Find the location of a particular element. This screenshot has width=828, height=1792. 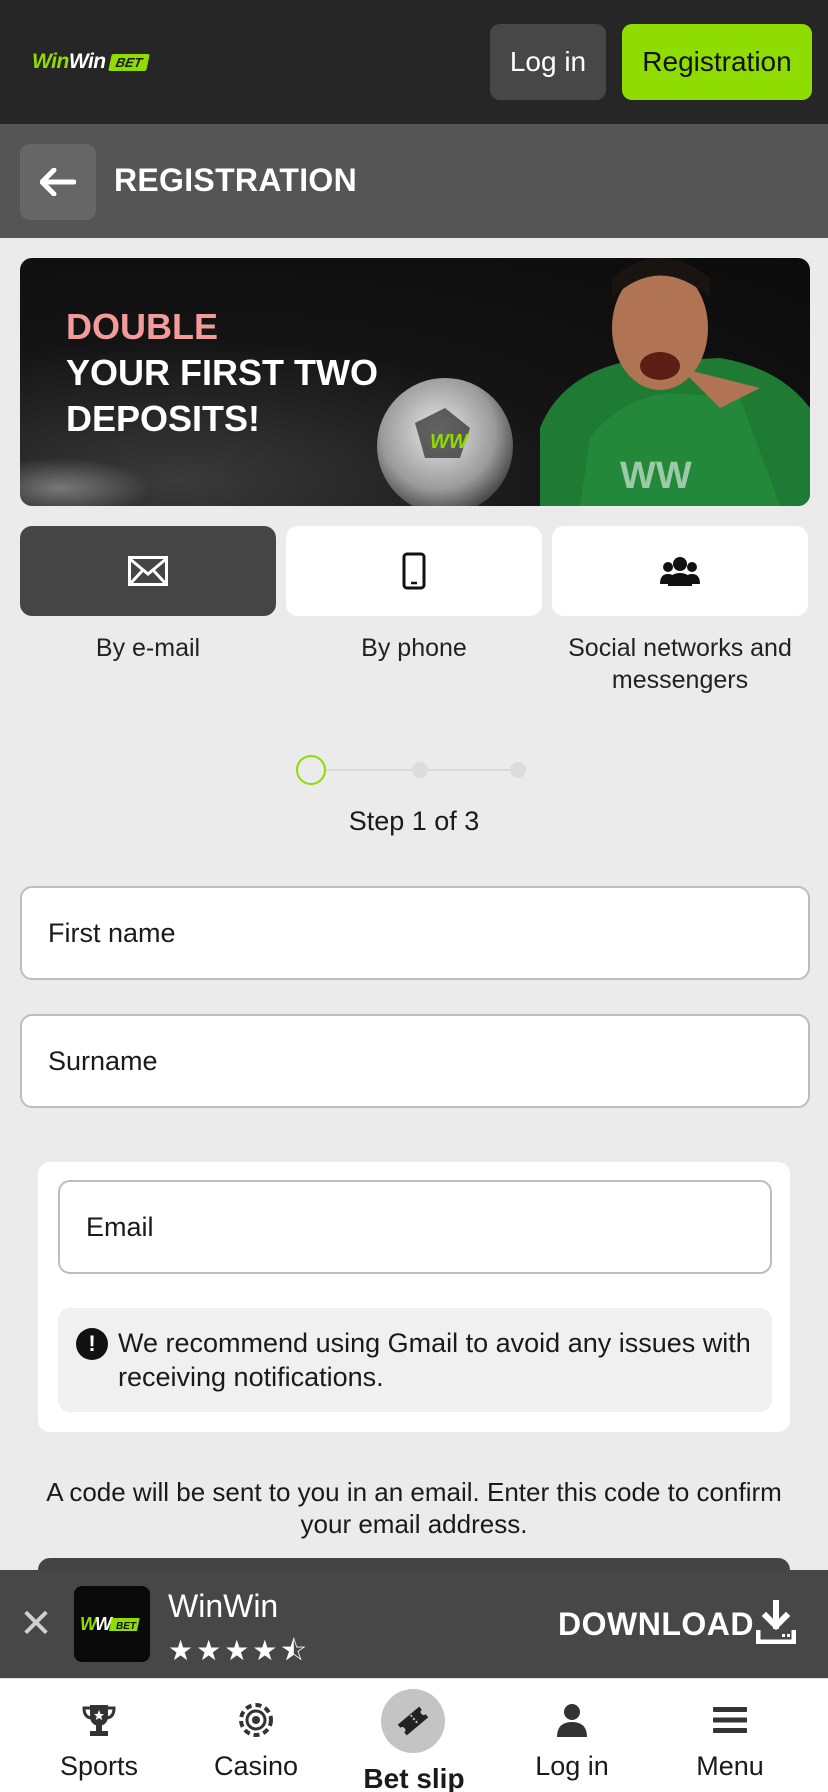

logo-text-win2: Win is located at coordinates (87, 61).